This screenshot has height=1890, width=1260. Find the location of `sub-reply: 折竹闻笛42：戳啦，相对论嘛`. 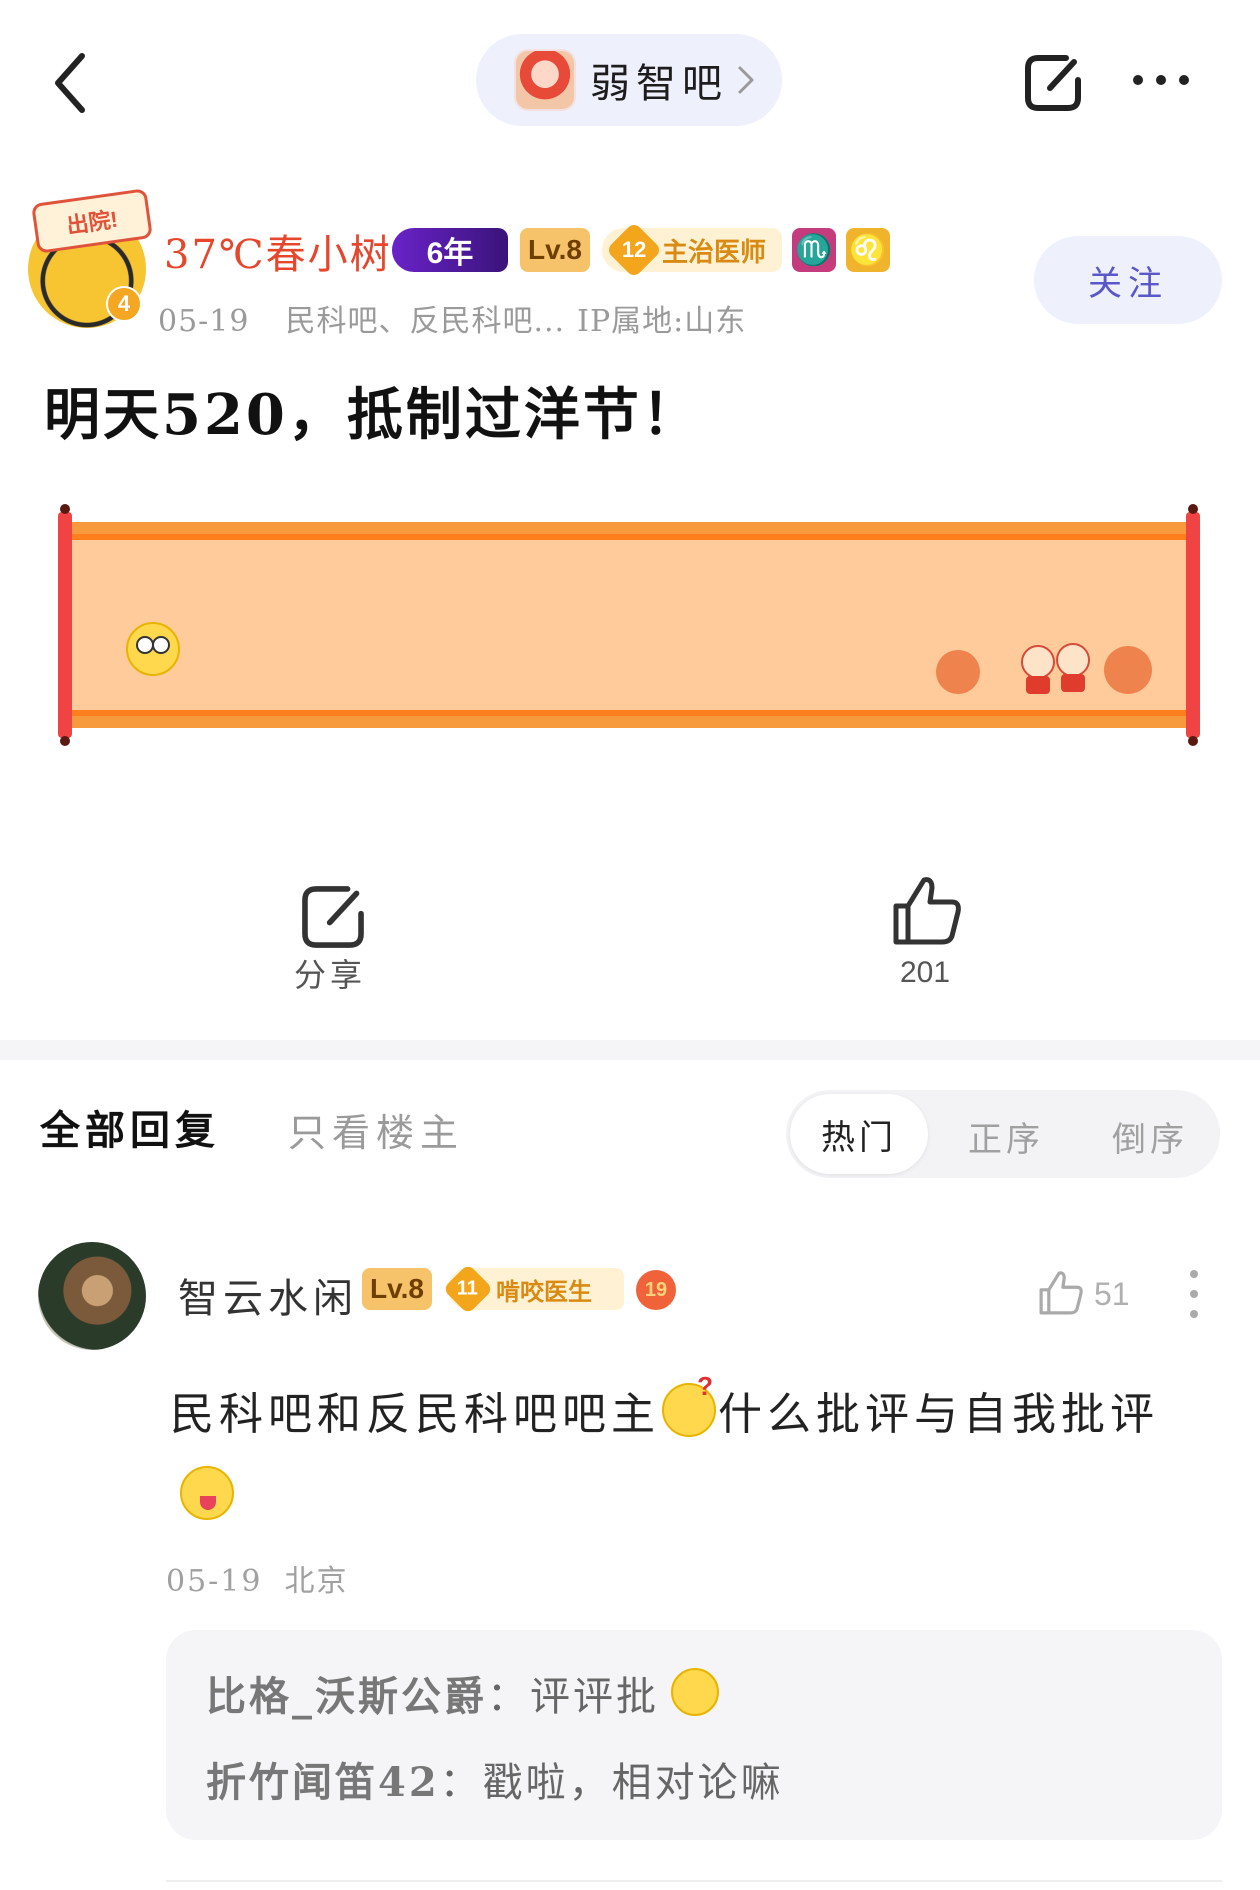

sub-reply: 折竹闻笛42：戳啦，相对论嘛 is located at coordinates (495, 1779).